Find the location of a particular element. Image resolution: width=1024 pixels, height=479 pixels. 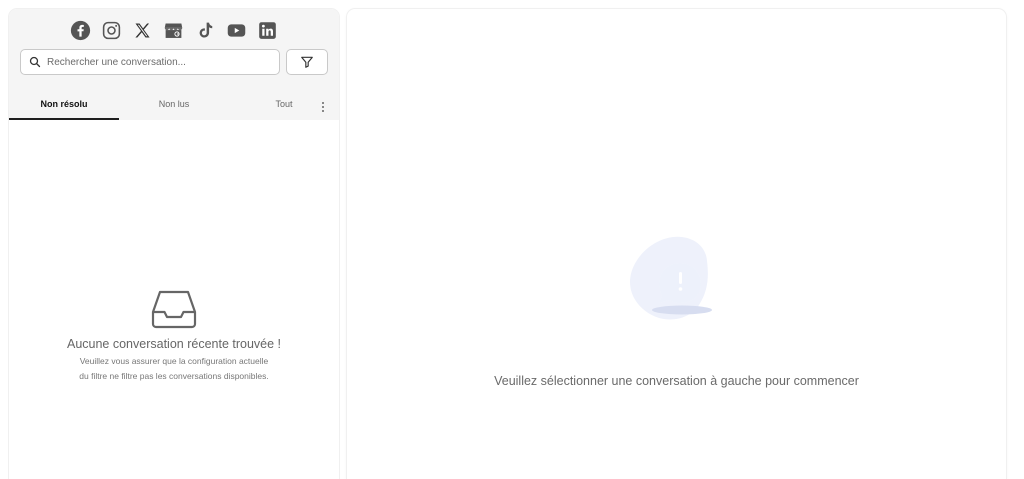

google-business-icon is located at coordinates (174, 30).